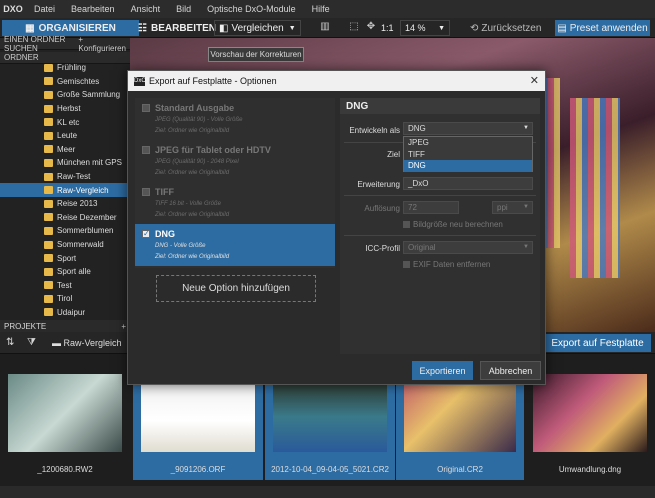 The width and height of the screenshot is (655, 498). Describe the element at coordinates (77, 204) in the screenshot. I see `folder-label: Reise 2013` at that location.